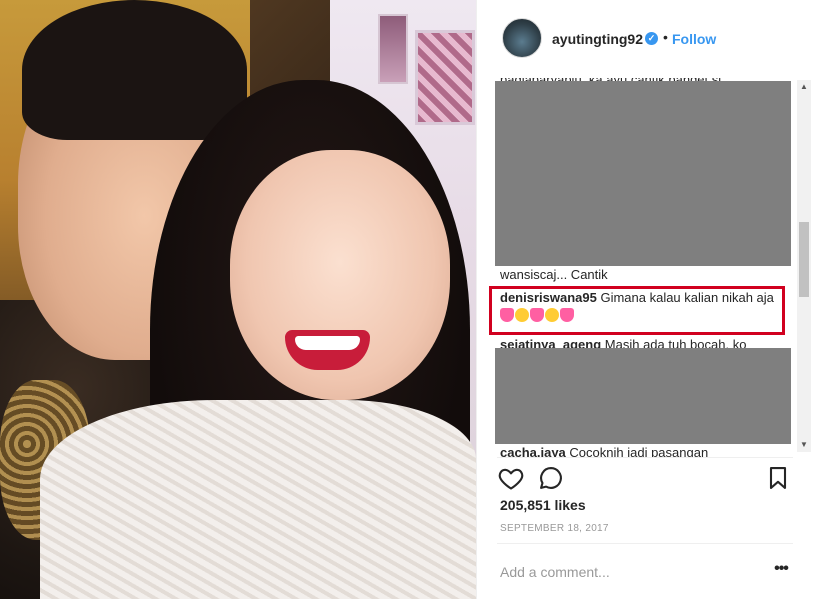  I want to click on follow-button: Follow, so click(694, 39).